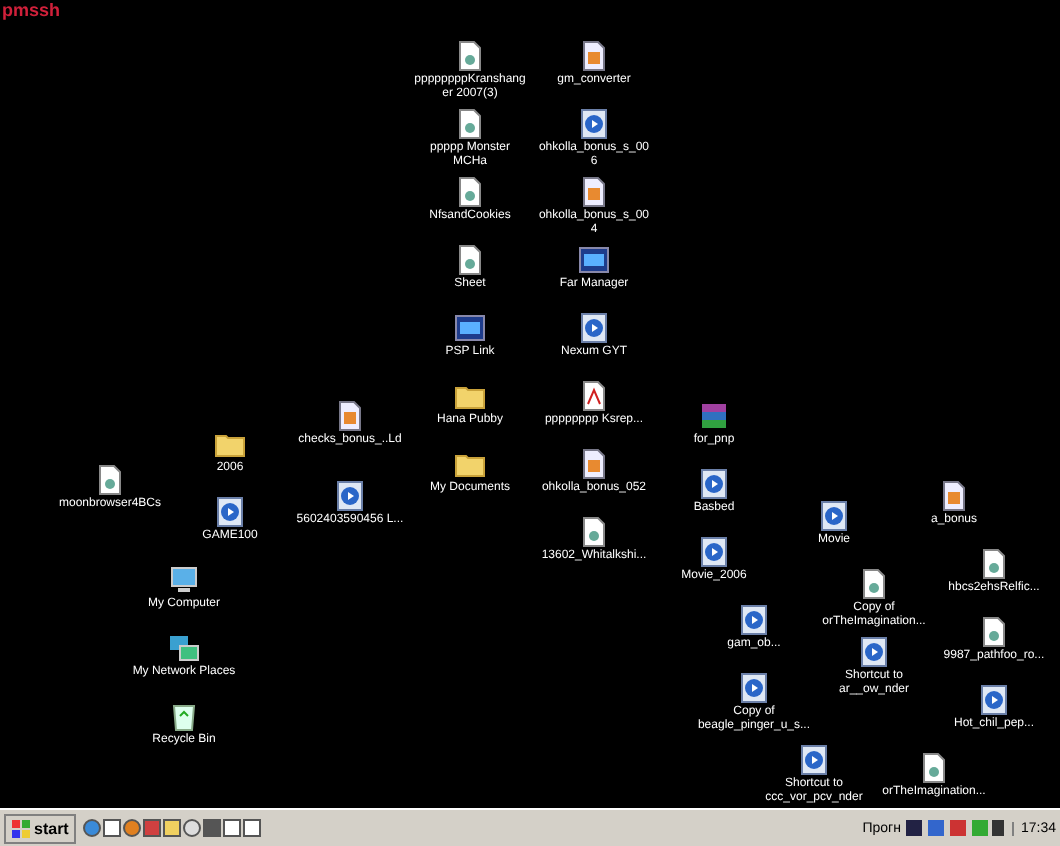  What do you see at coordinates (31, 10) in the screenshot?
I see `desktop-text: pmssh` at bounding box center [31, 10].